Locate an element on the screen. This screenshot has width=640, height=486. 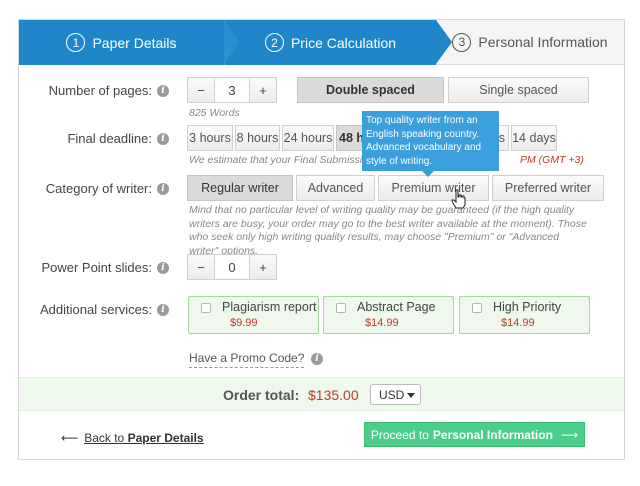
slides-label: Power Point slides: i is located at coordinates (105, 267).